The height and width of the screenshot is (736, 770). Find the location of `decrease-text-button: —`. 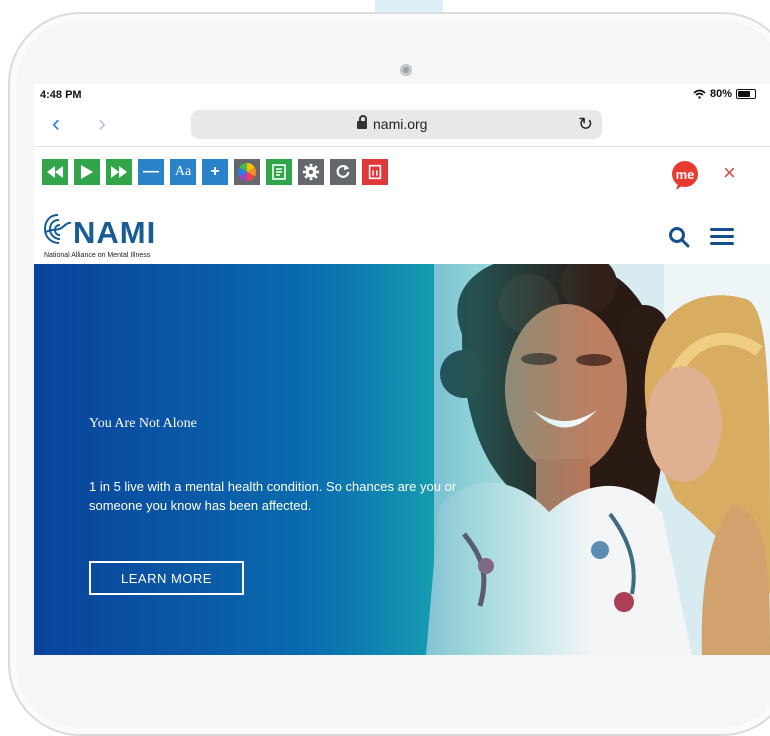

decrease-text-button: — is located at coordinates (151, 172).